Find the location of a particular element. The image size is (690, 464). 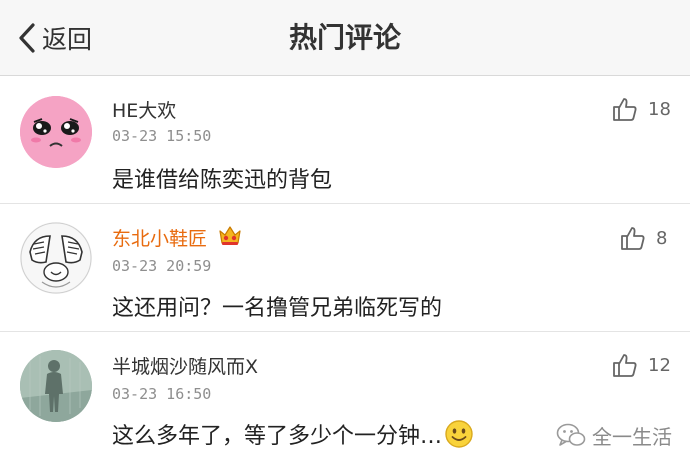

like-count: 12 is located at coordinates (659, 365).